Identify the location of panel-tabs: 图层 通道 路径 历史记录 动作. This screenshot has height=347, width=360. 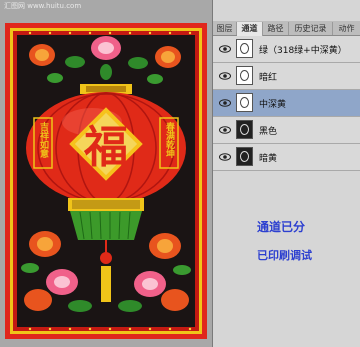
(286, 28).